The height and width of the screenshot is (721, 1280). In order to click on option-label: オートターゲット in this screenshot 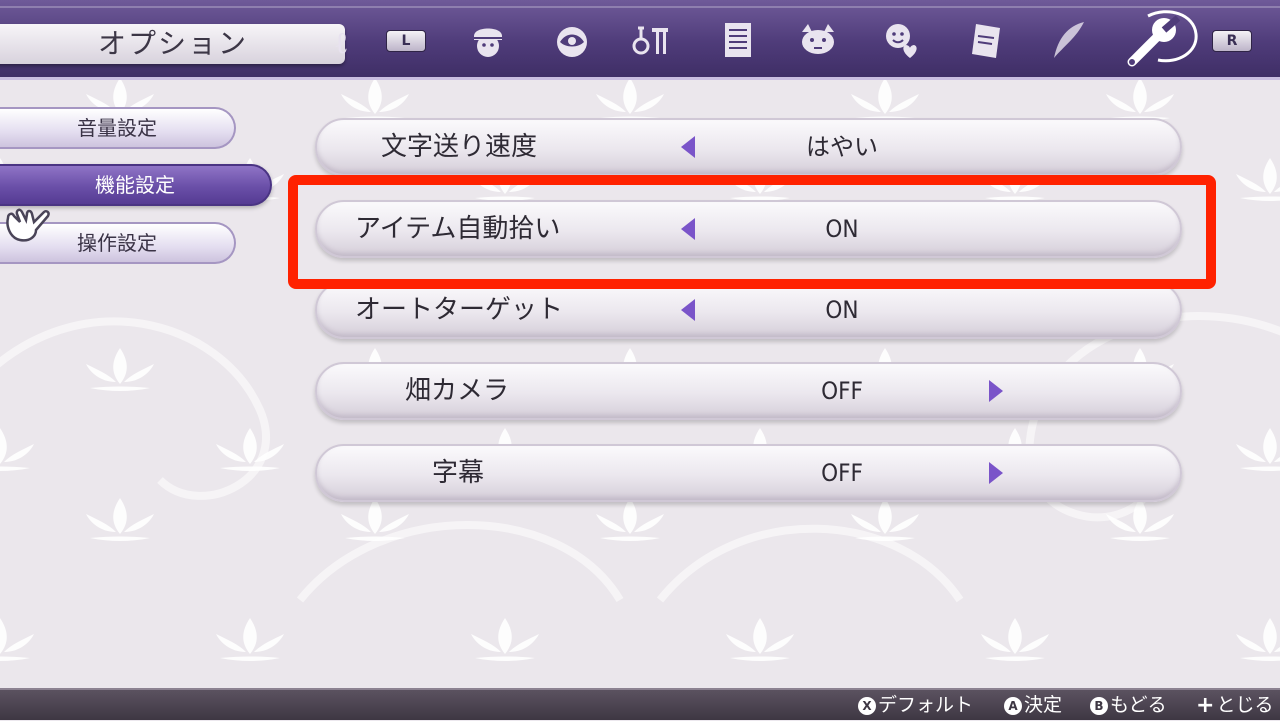, I will do `click(459, 310)`.